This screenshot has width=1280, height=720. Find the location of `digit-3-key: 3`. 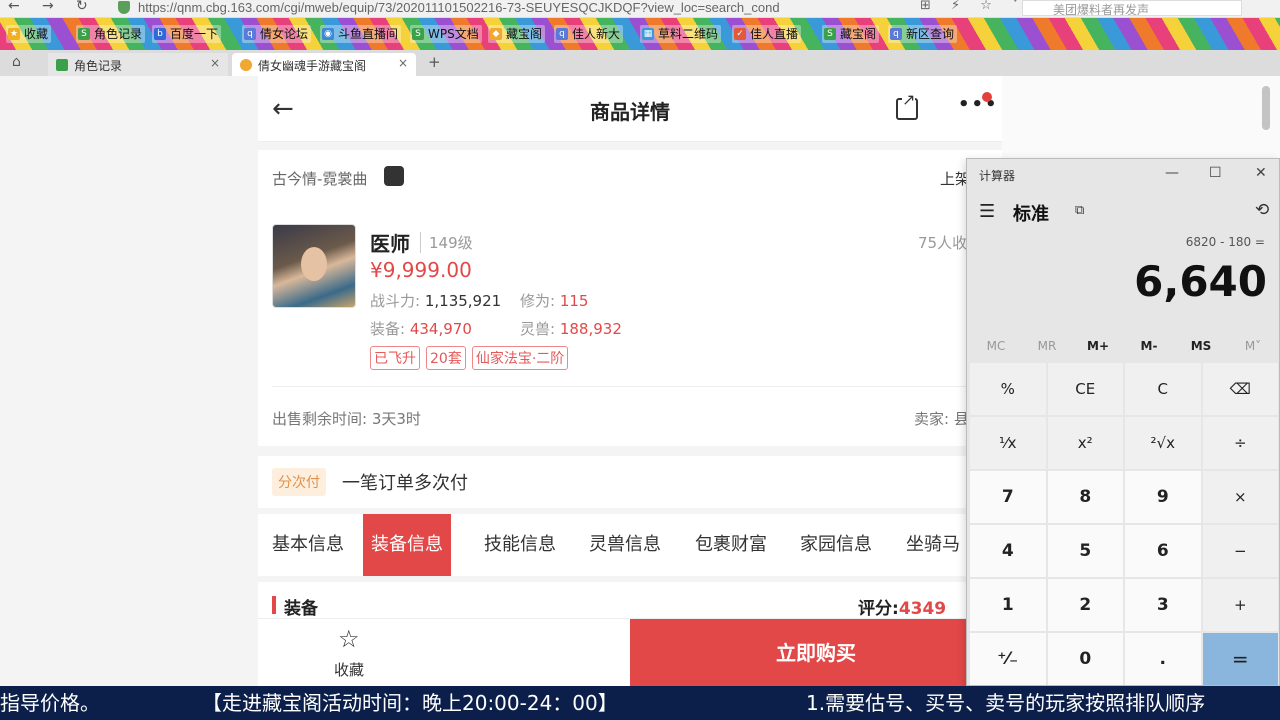

digit-3-key: 3 is located at coordinates (1163, 605).